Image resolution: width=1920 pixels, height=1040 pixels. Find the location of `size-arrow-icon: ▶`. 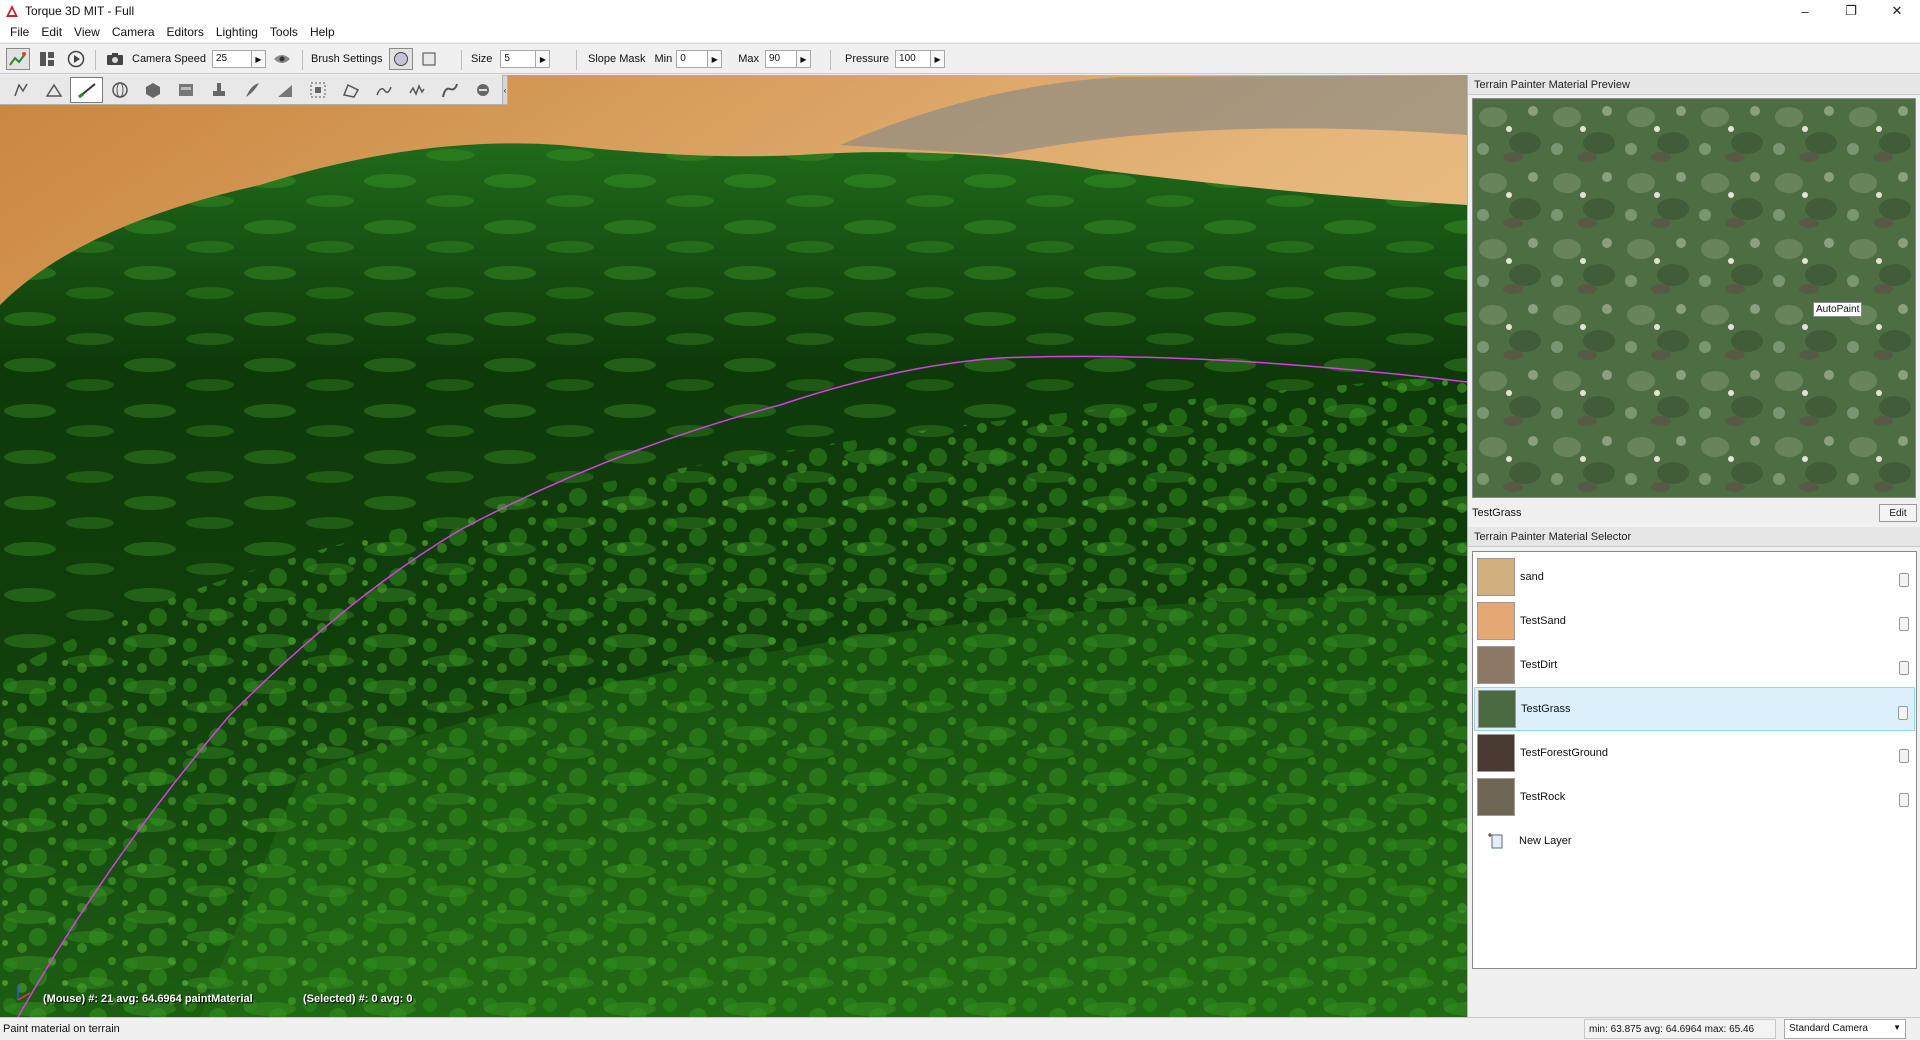

size-arrow-icon: ▶ is located at coordinates (543, 59).